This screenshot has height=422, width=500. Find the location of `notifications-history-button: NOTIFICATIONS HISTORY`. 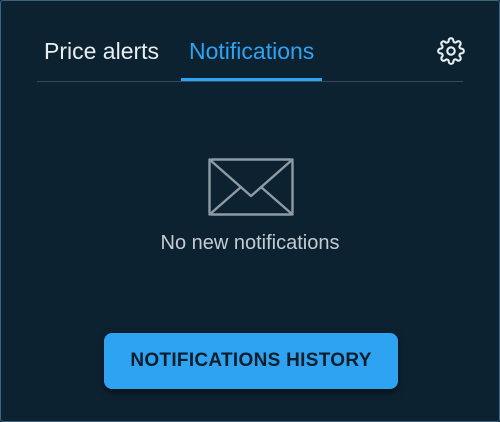

notifications-history-button: NOTIFICATIONS HISTORY is located at coordinates (251, 361).